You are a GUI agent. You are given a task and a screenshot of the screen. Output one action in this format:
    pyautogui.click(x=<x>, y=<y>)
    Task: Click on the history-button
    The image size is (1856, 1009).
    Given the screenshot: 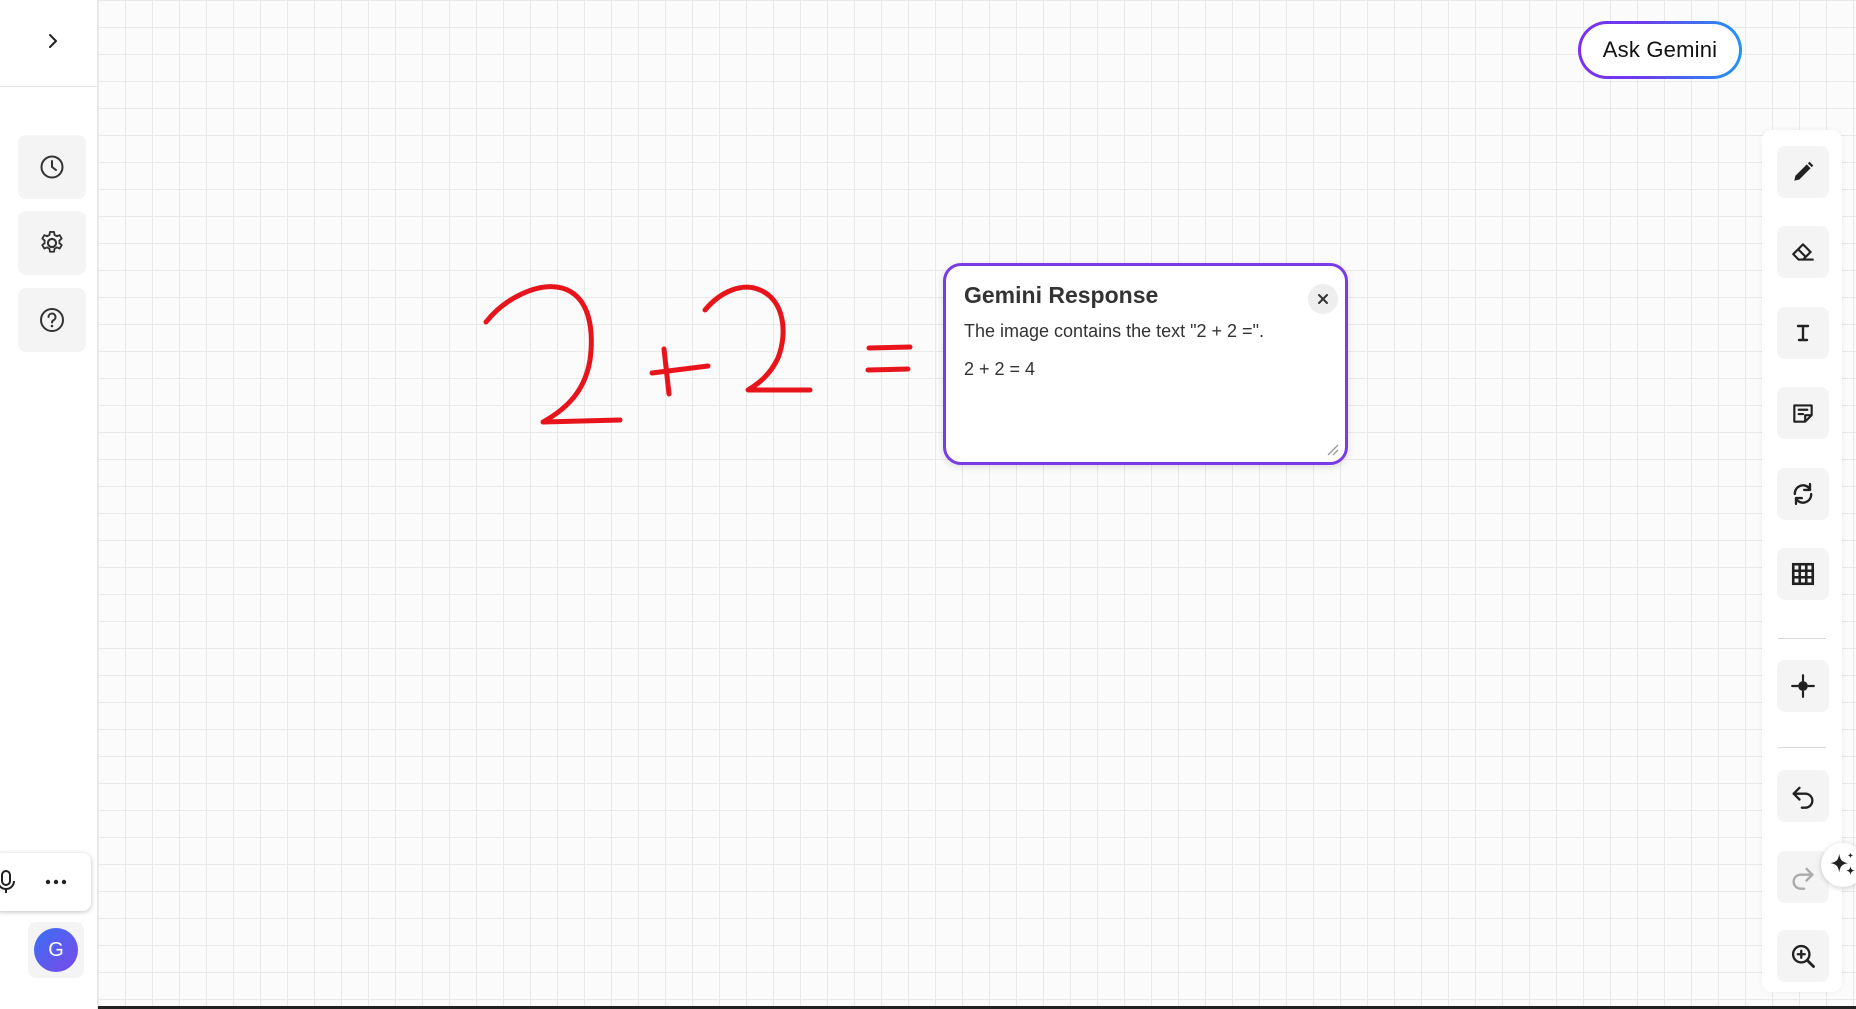 What is the action you would take?
    pyautogui.click(x=52, y=167)
    